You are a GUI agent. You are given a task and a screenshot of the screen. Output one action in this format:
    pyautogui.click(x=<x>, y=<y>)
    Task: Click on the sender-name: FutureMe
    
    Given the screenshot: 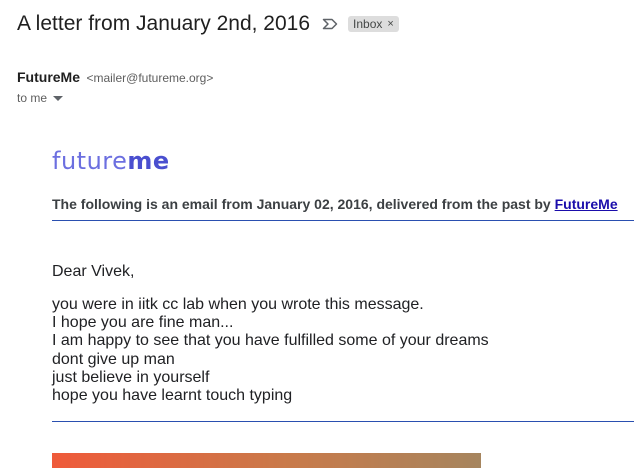 What is the action you would take?
    pyautogui.click(x=48, y=77)
    